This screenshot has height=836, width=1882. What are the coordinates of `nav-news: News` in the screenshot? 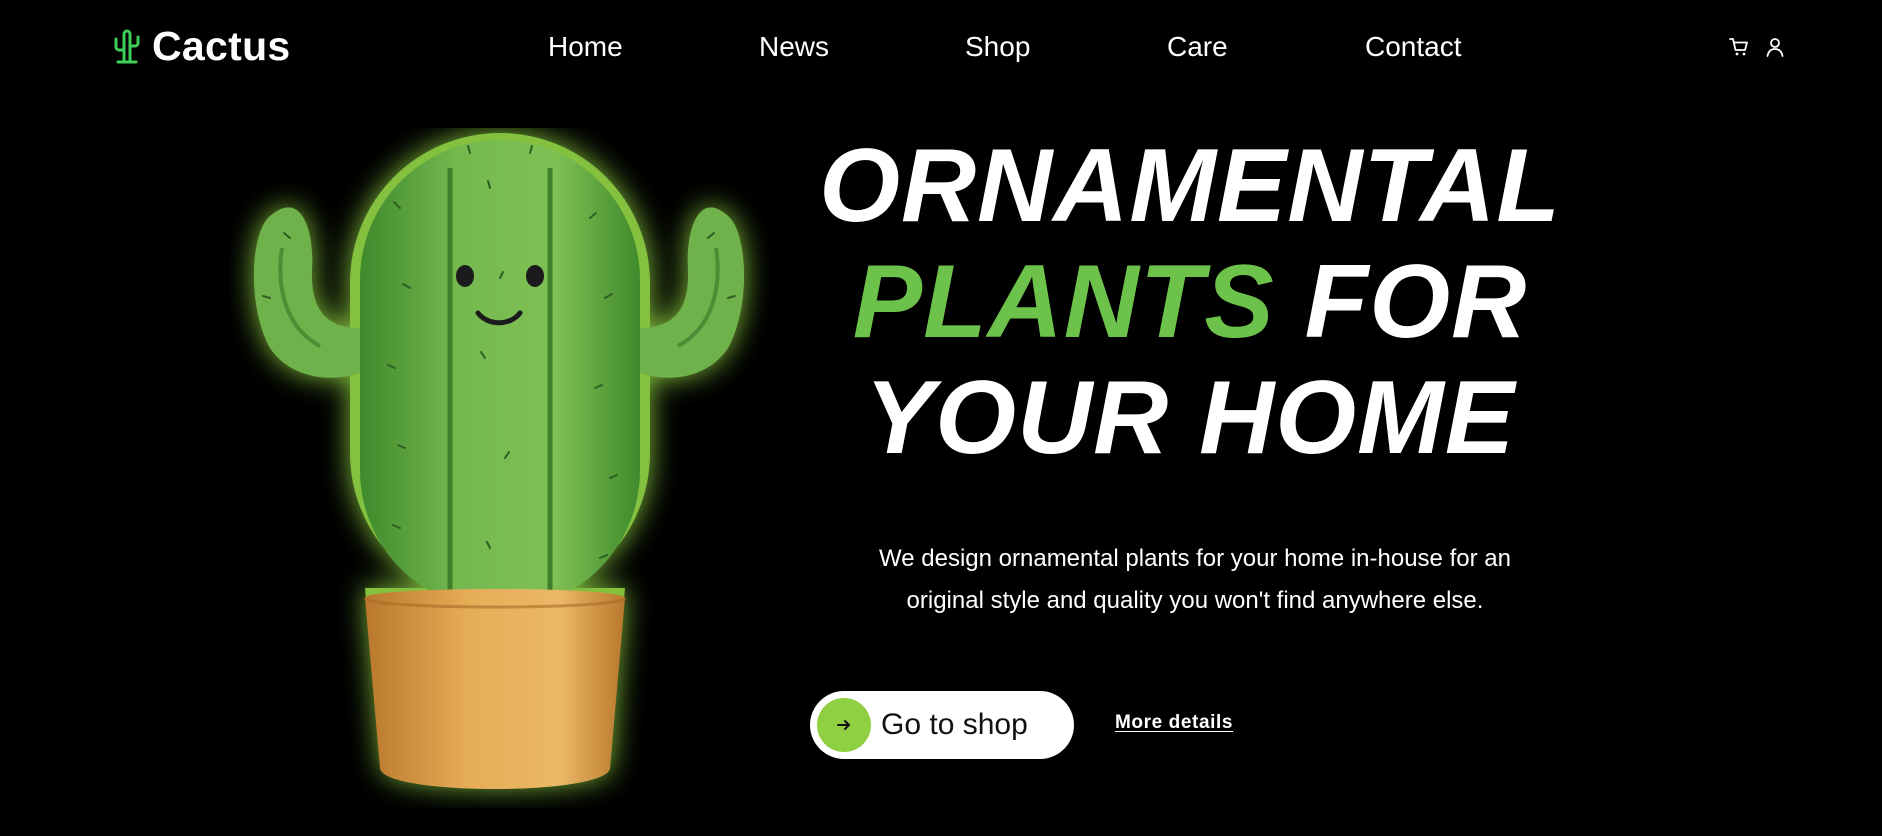 It's located at (794, 47).